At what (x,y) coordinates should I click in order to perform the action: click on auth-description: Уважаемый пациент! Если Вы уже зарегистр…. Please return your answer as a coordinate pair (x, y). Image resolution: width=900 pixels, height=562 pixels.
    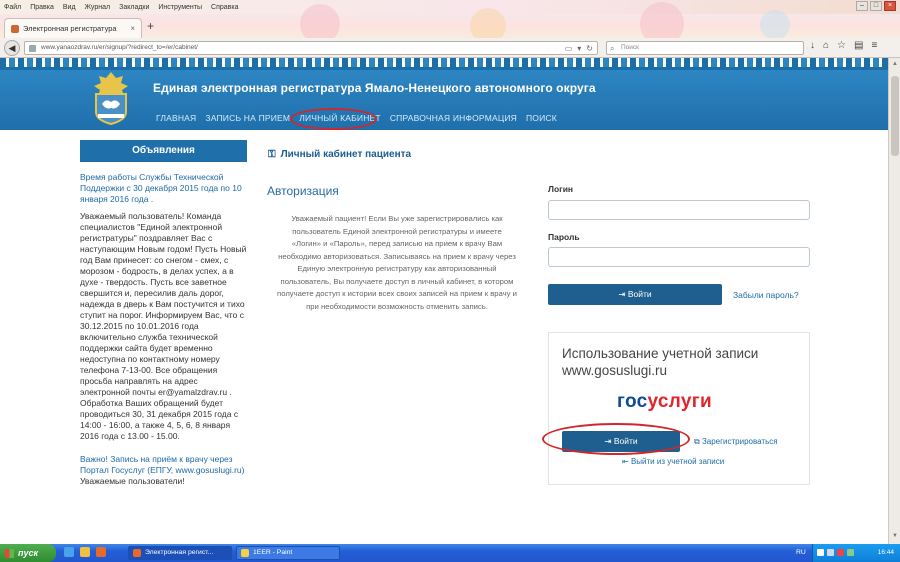
    Looking at the image, I should click on (397, 262).